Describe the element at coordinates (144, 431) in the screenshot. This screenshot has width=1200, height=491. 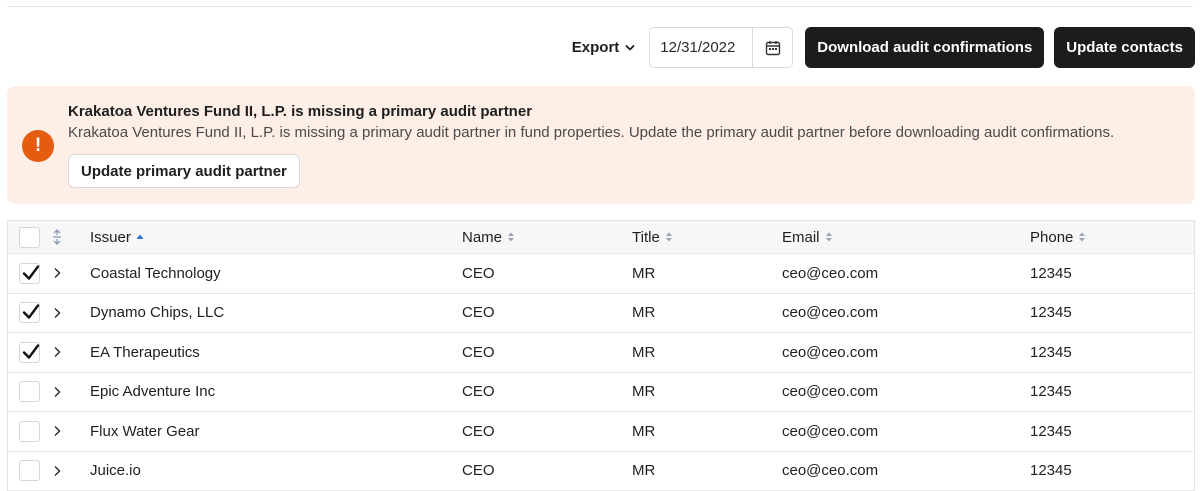
I see `issuer-cell: Flux Water Gear` at that location.